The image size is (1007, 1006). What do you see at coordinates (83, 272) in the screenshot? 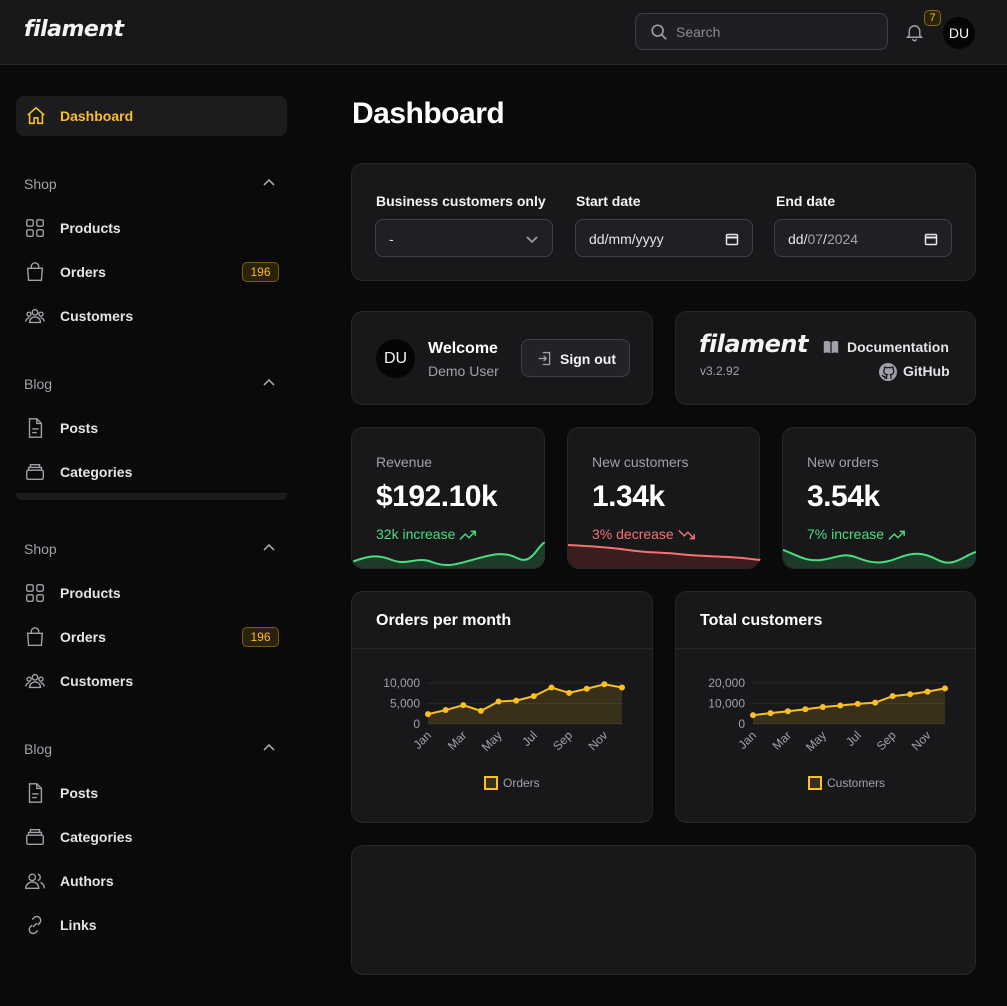
I see `sidebar-item-label: Orders` at bounding box center [83, 272].